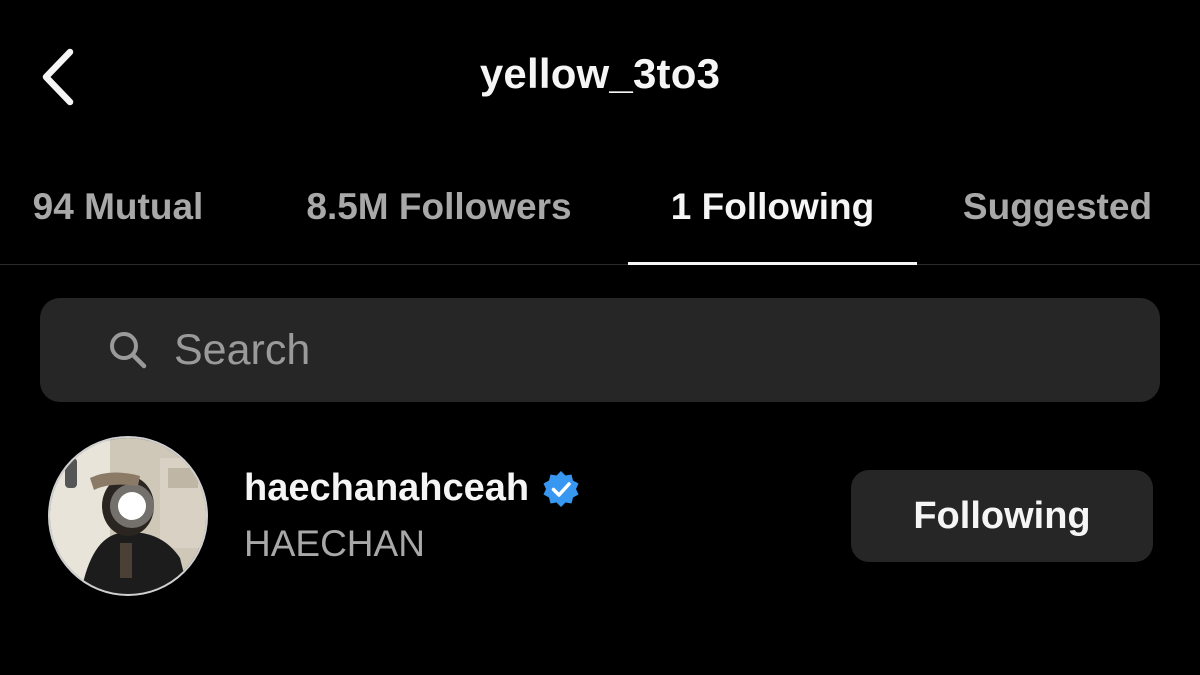 This screenshot has width=1200, height=675. I want to click on username-line: haechanahceah, so click(412, 488).